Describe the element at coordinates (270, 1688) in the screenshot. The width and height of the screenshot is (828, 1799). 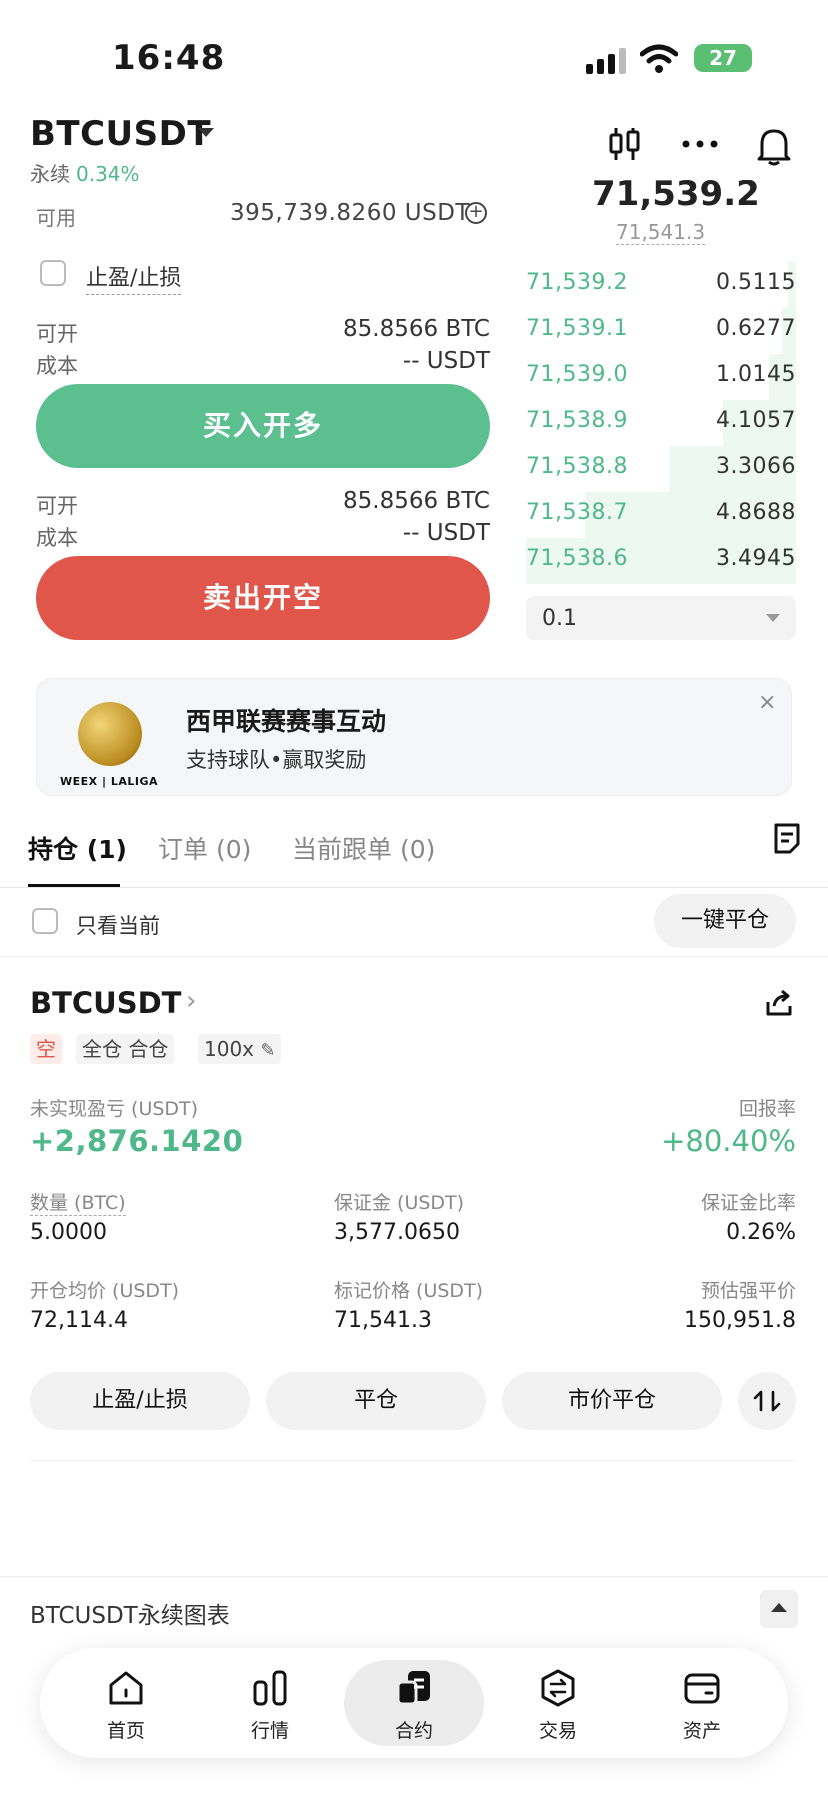
I see `market-icon` at that location.